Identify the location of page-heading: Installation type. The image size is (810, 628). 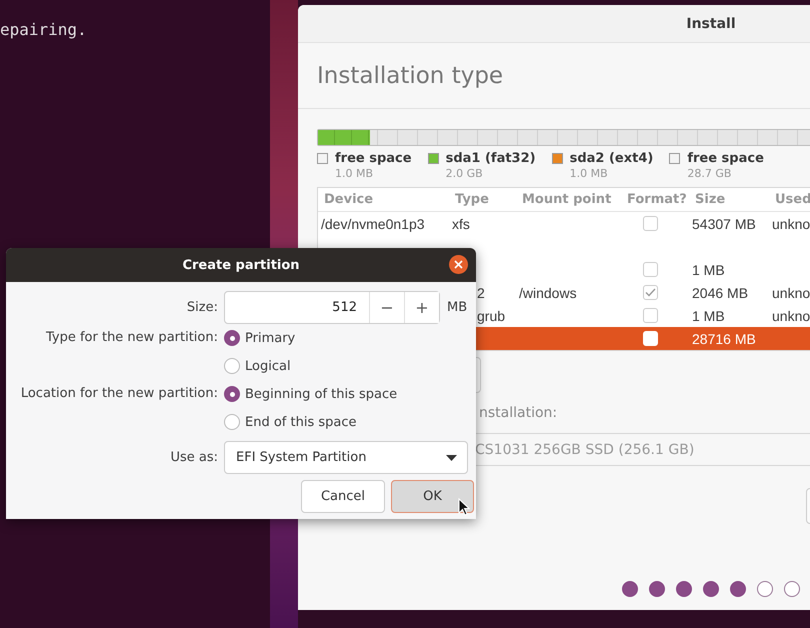
(410, 77).